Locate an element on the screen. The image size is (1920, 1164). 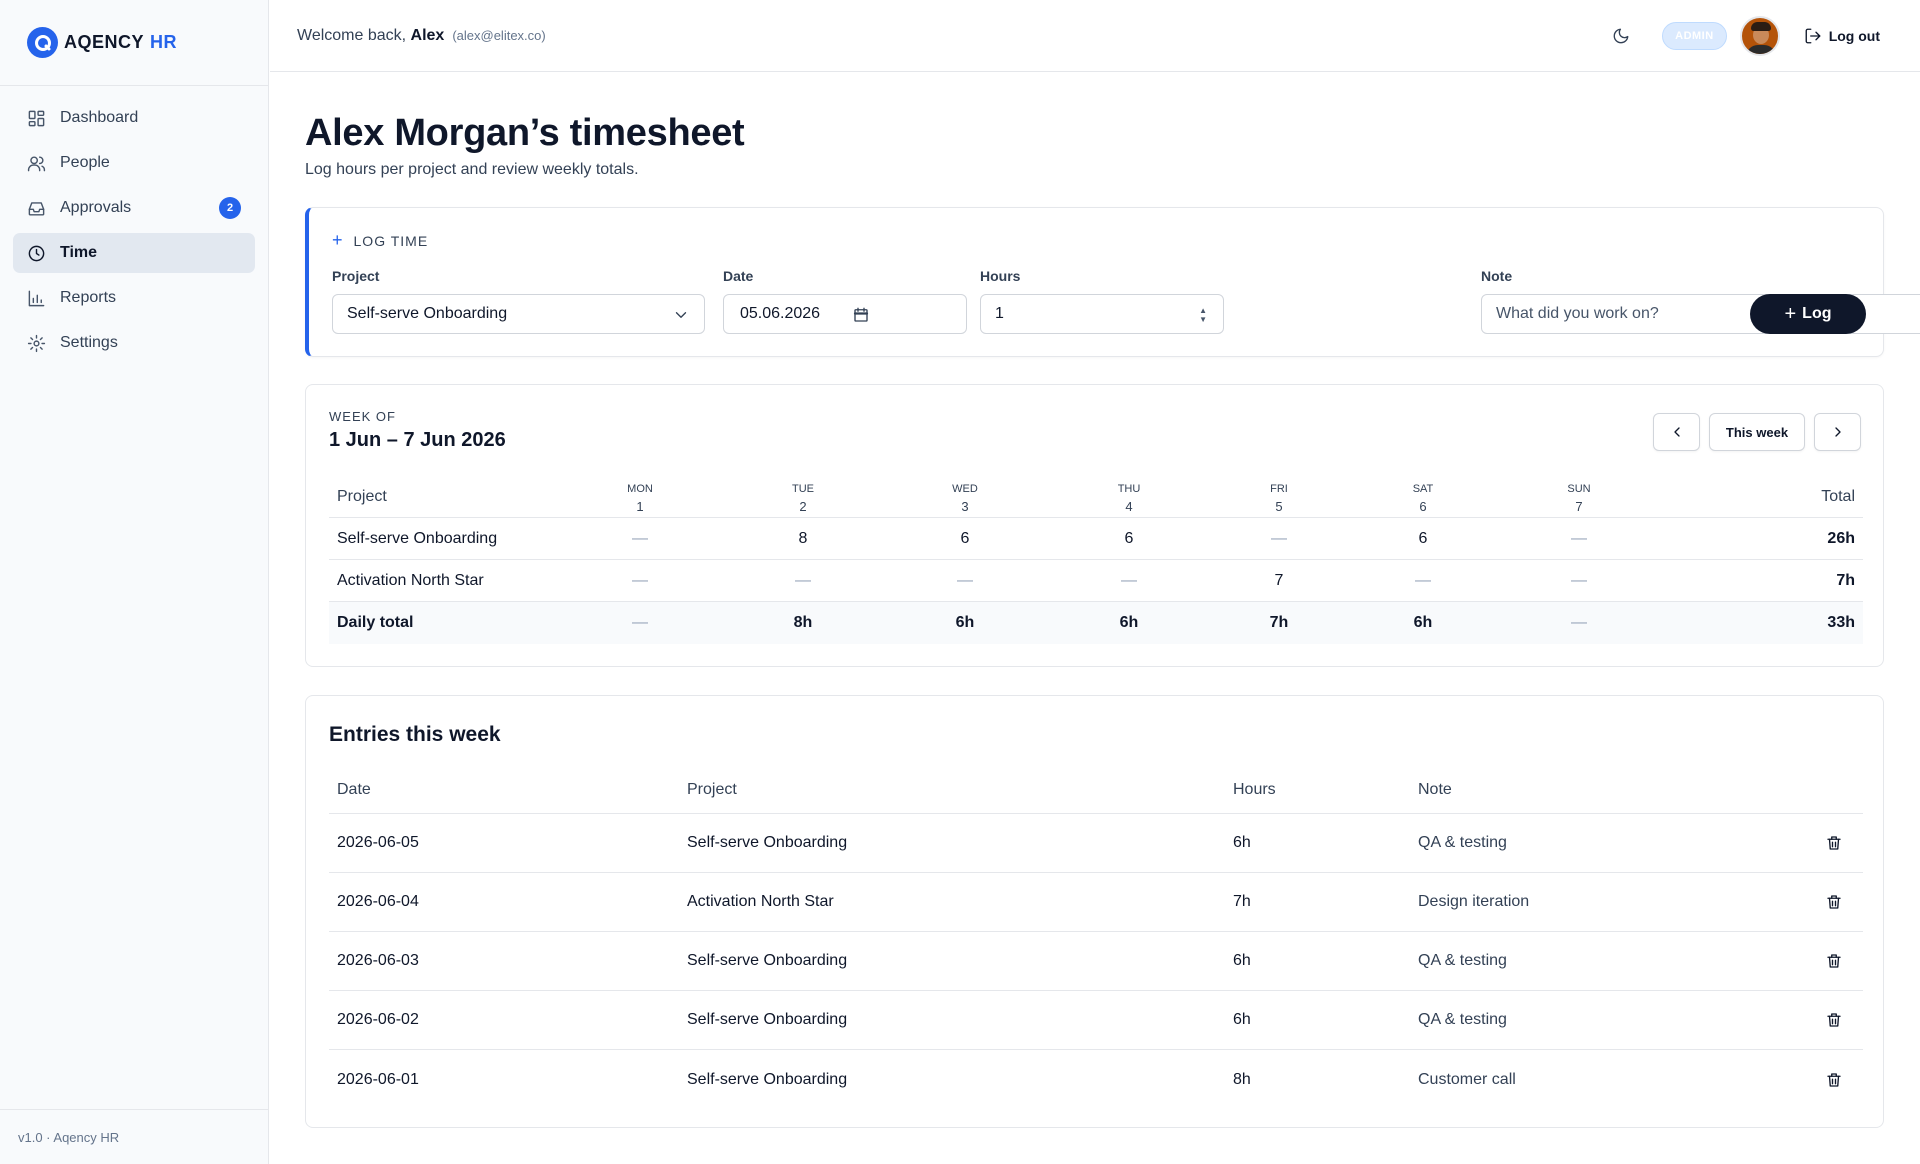
daily-total-cell: 7h is located at coordinates (1279, 622).